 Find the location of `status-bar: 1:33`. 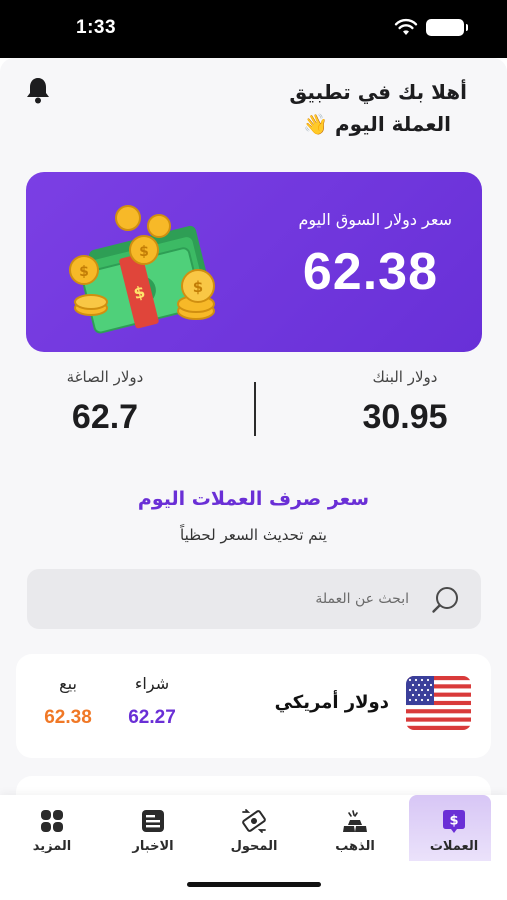

status-bar: 1:33 is located at coordinates (253, 29).